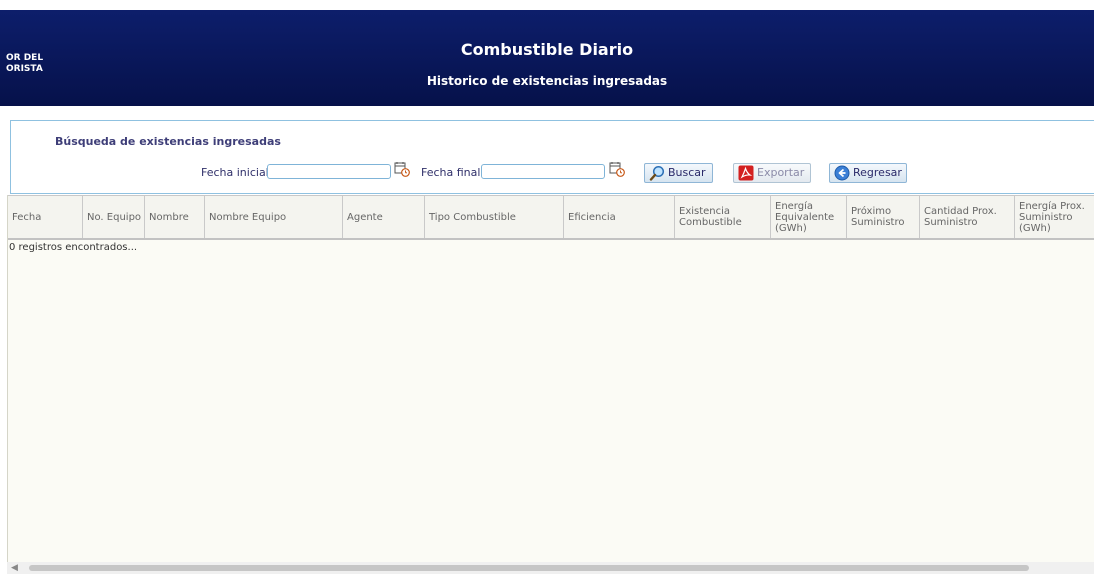  I want to click on search-panel-title: Búsqueda de existencias ingresadas, so click(168, 141).